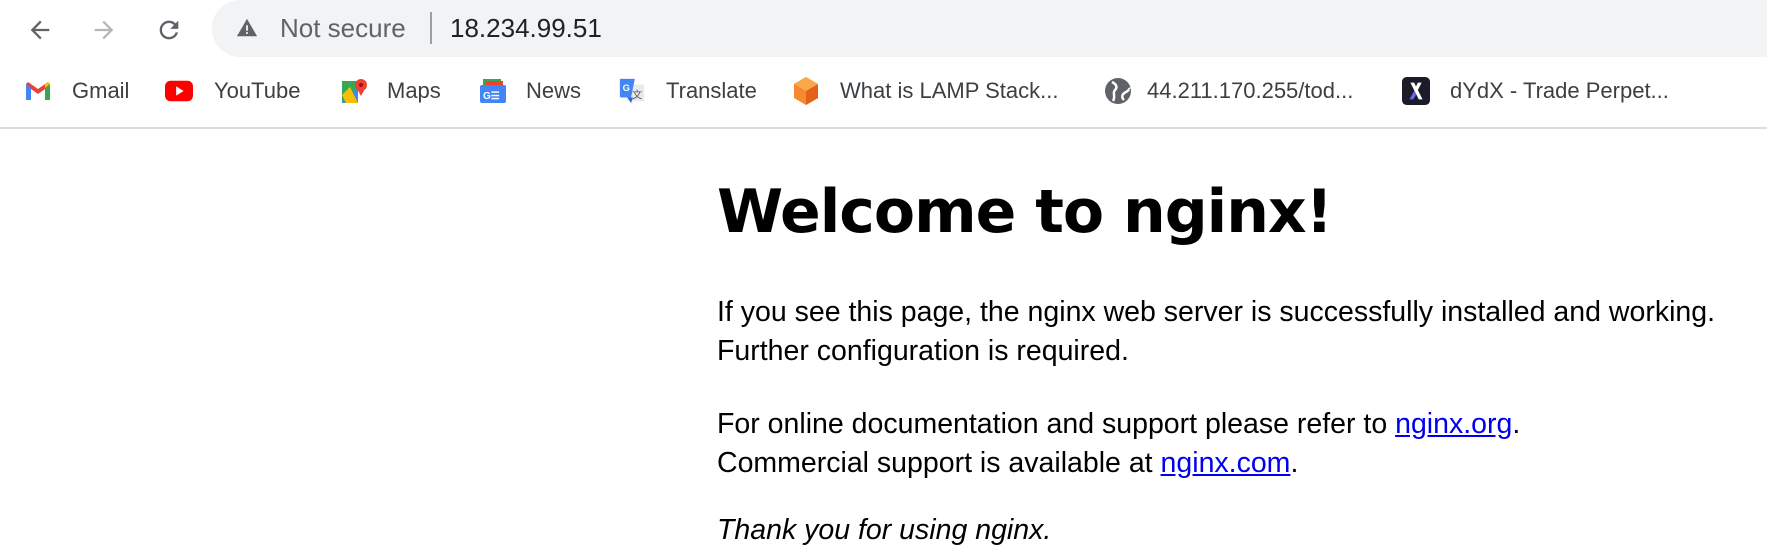  I want to click on bookmark-label: YouTube, so click(257, 90).